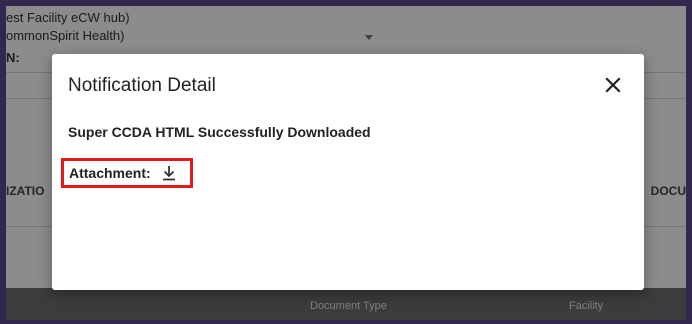 The height and width of the screenshot is (324, 692). I want to click on close-button, so click(613, 85).